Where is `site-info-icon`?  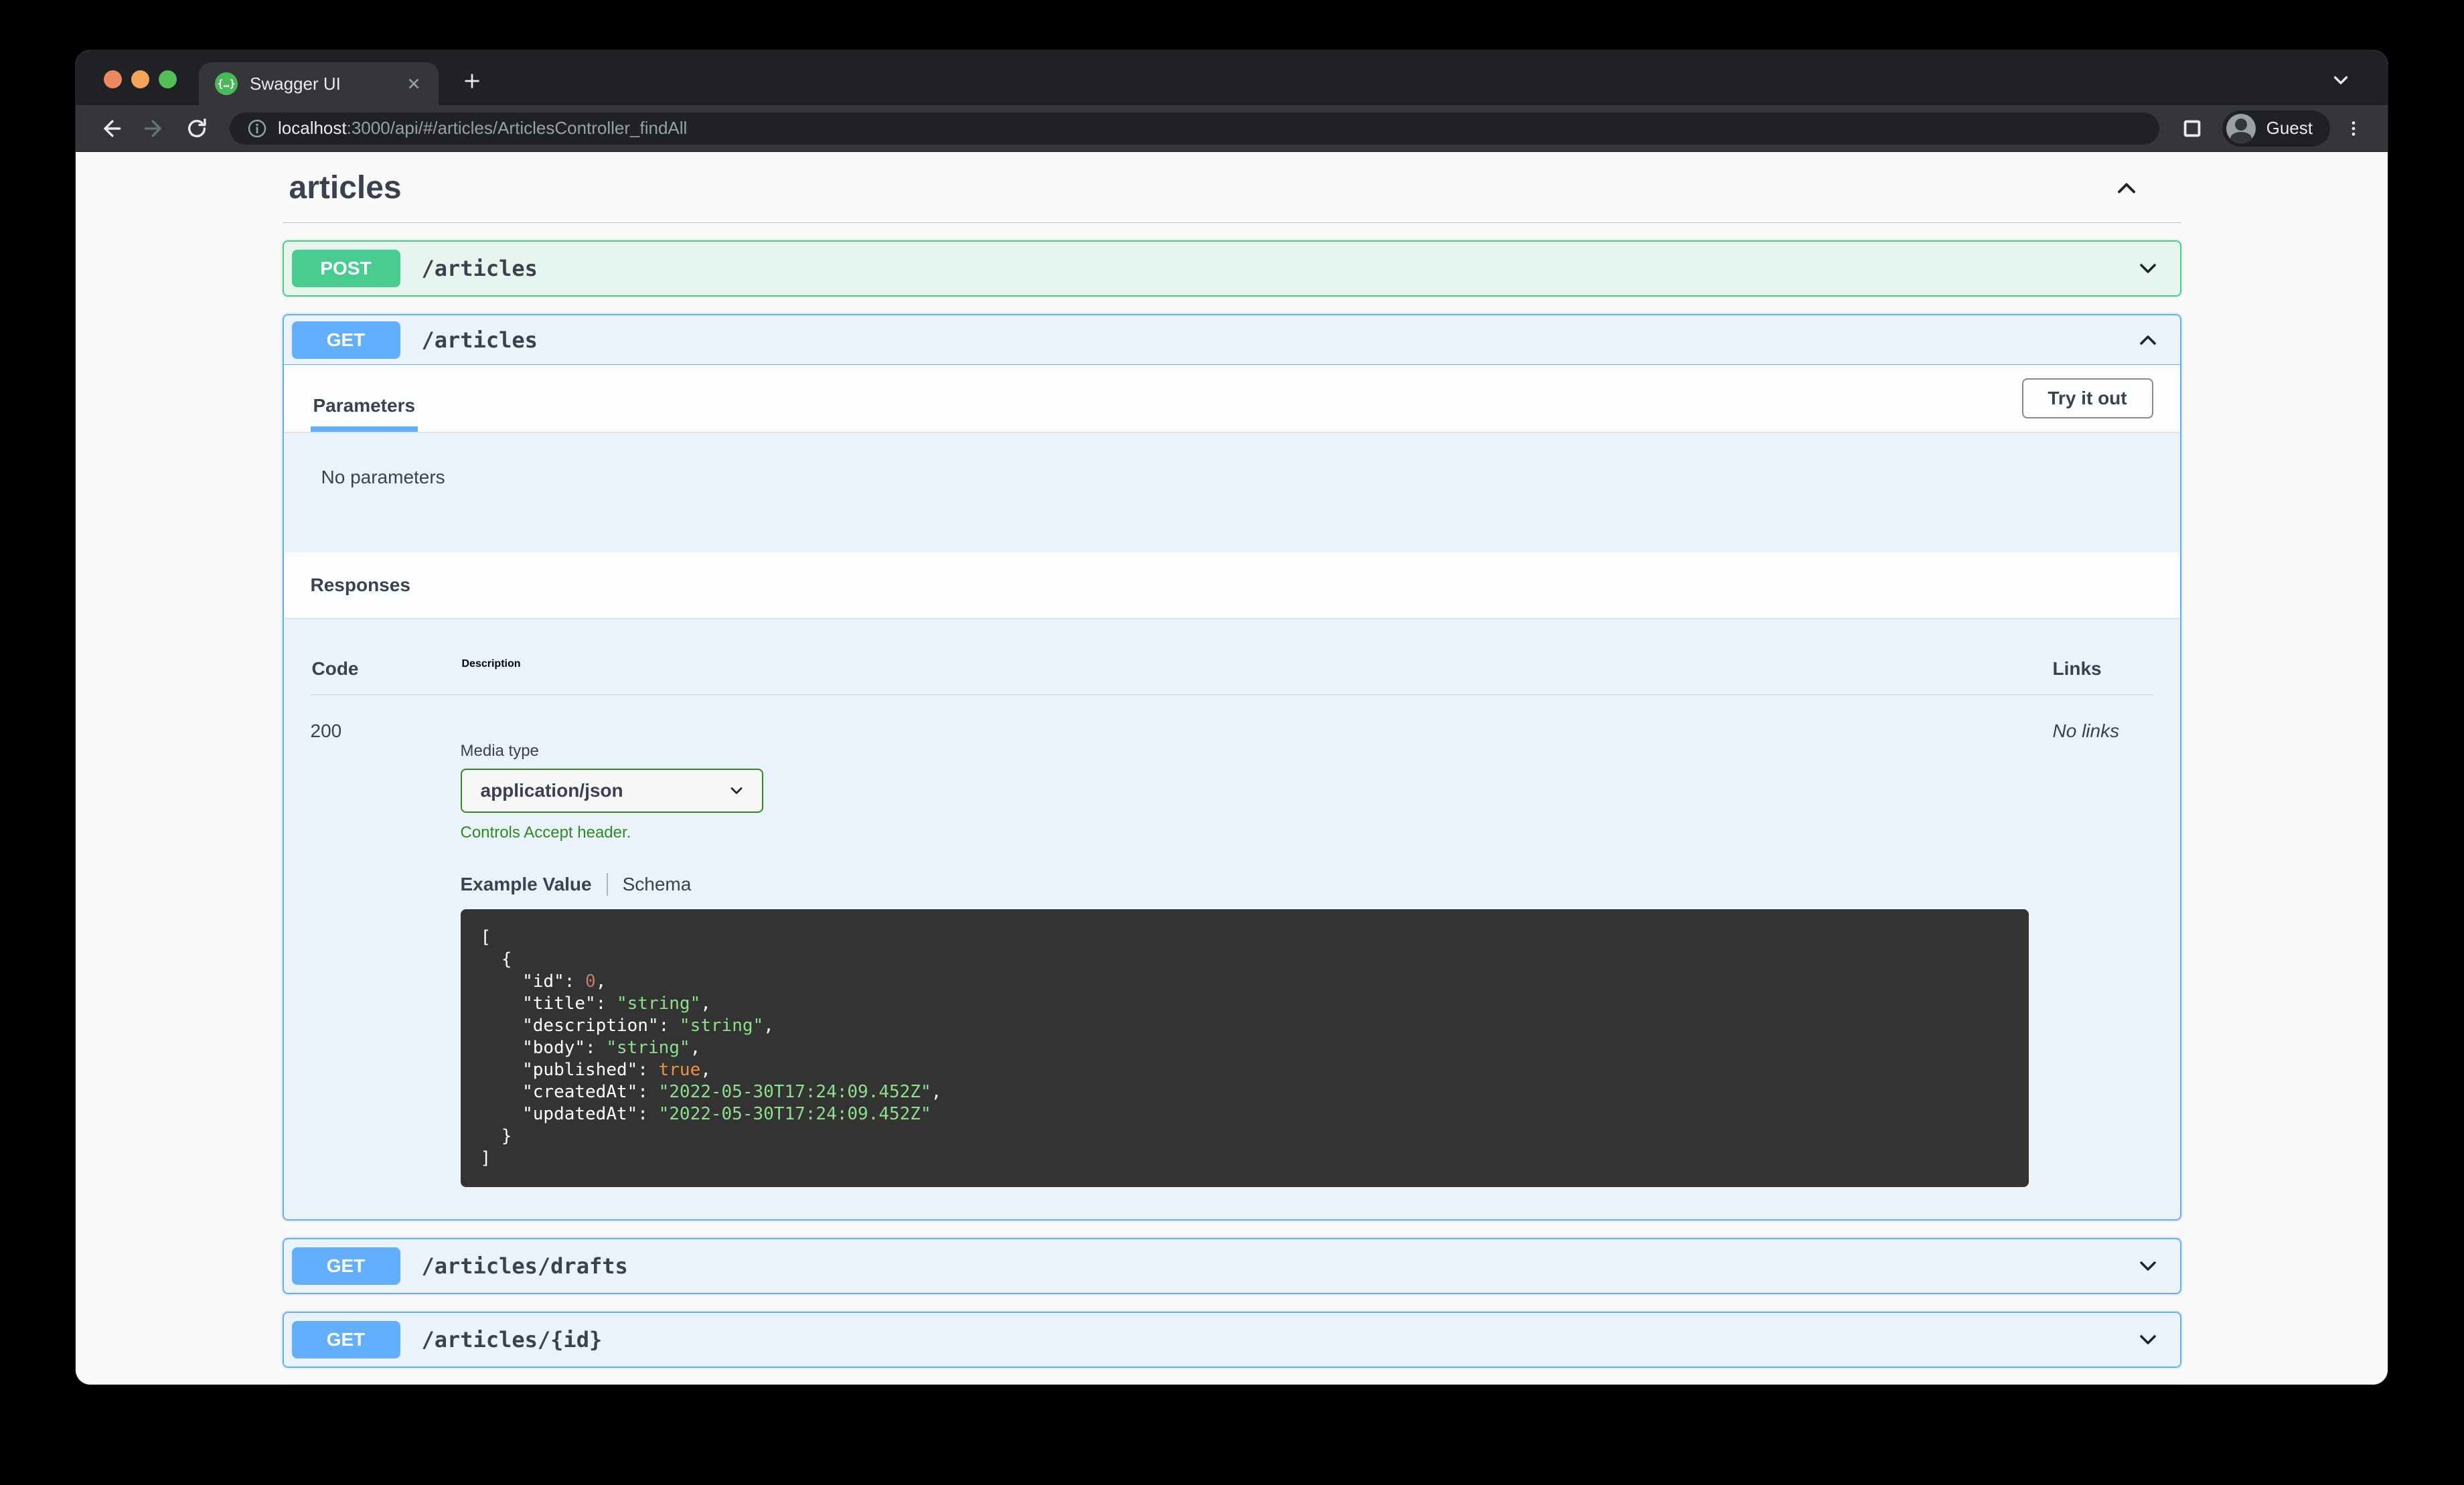 site-info-icon is located at coordinates (257, 129).